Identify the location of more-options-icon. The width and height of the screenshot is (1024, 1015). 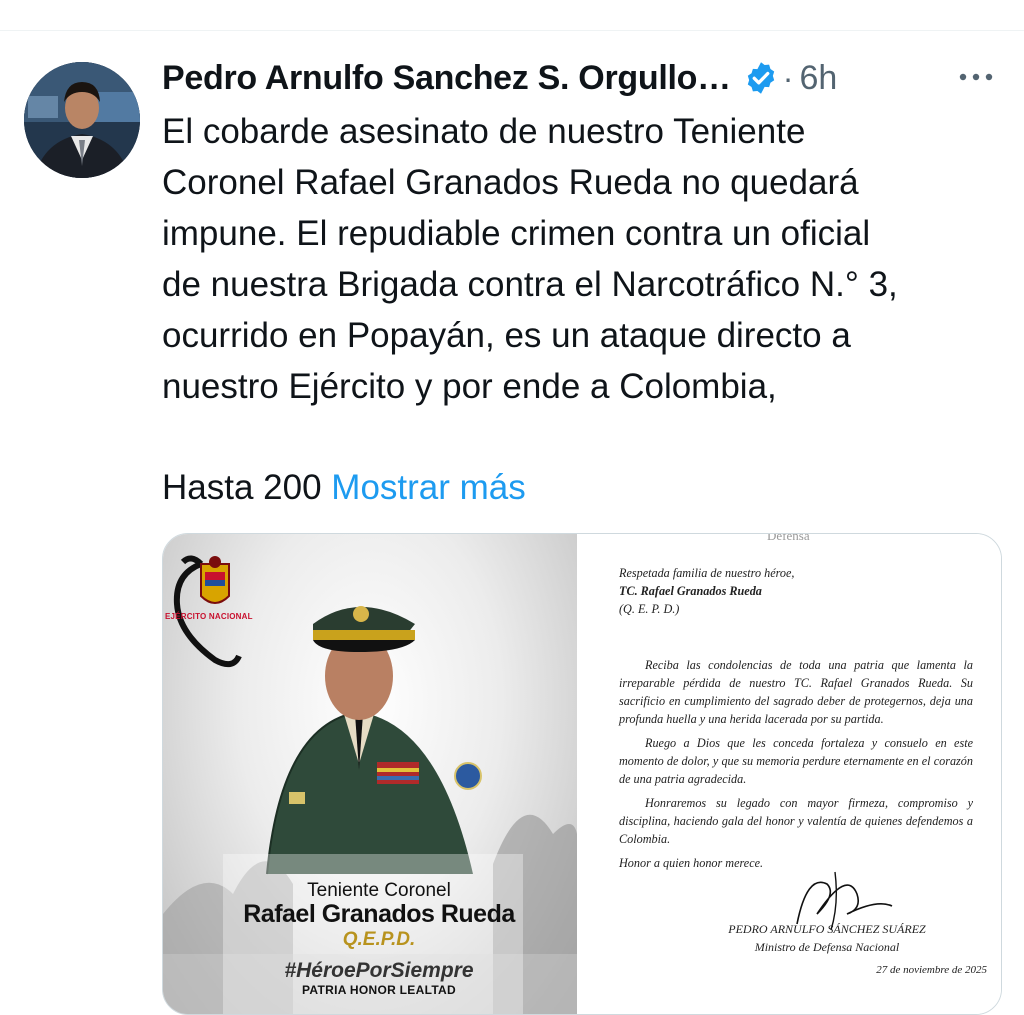
(976, 77).